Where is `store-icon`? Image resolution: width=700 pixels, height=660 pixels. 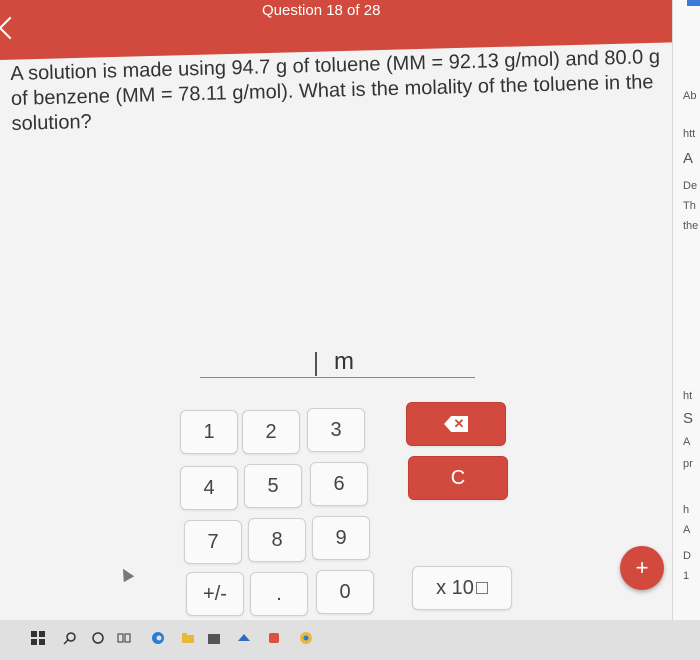
store-icon is located at coordinates (214, 638).